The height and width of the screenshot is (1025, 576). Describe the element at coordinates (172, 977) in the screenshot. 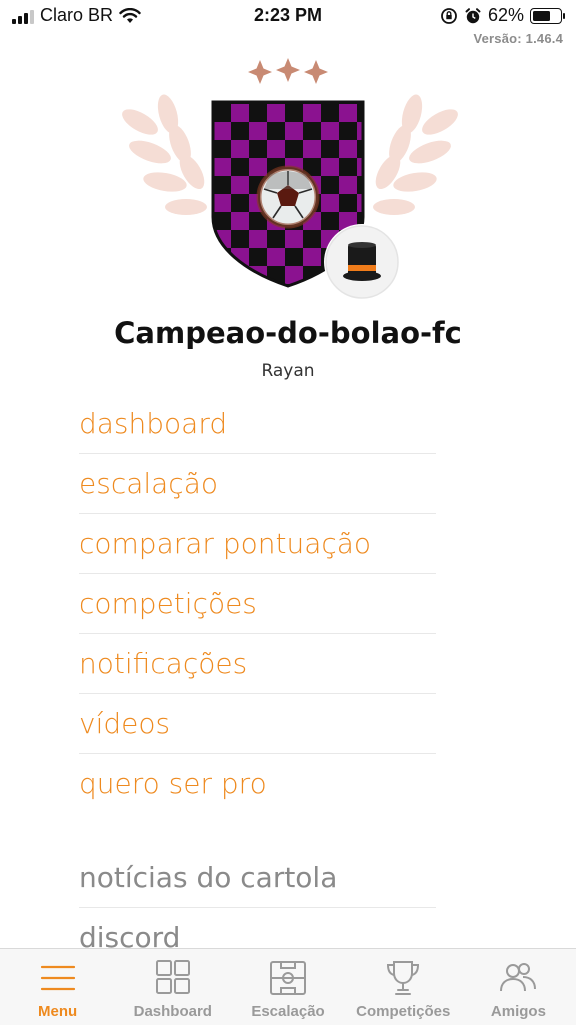

I see `dashboard-icon` at that location.